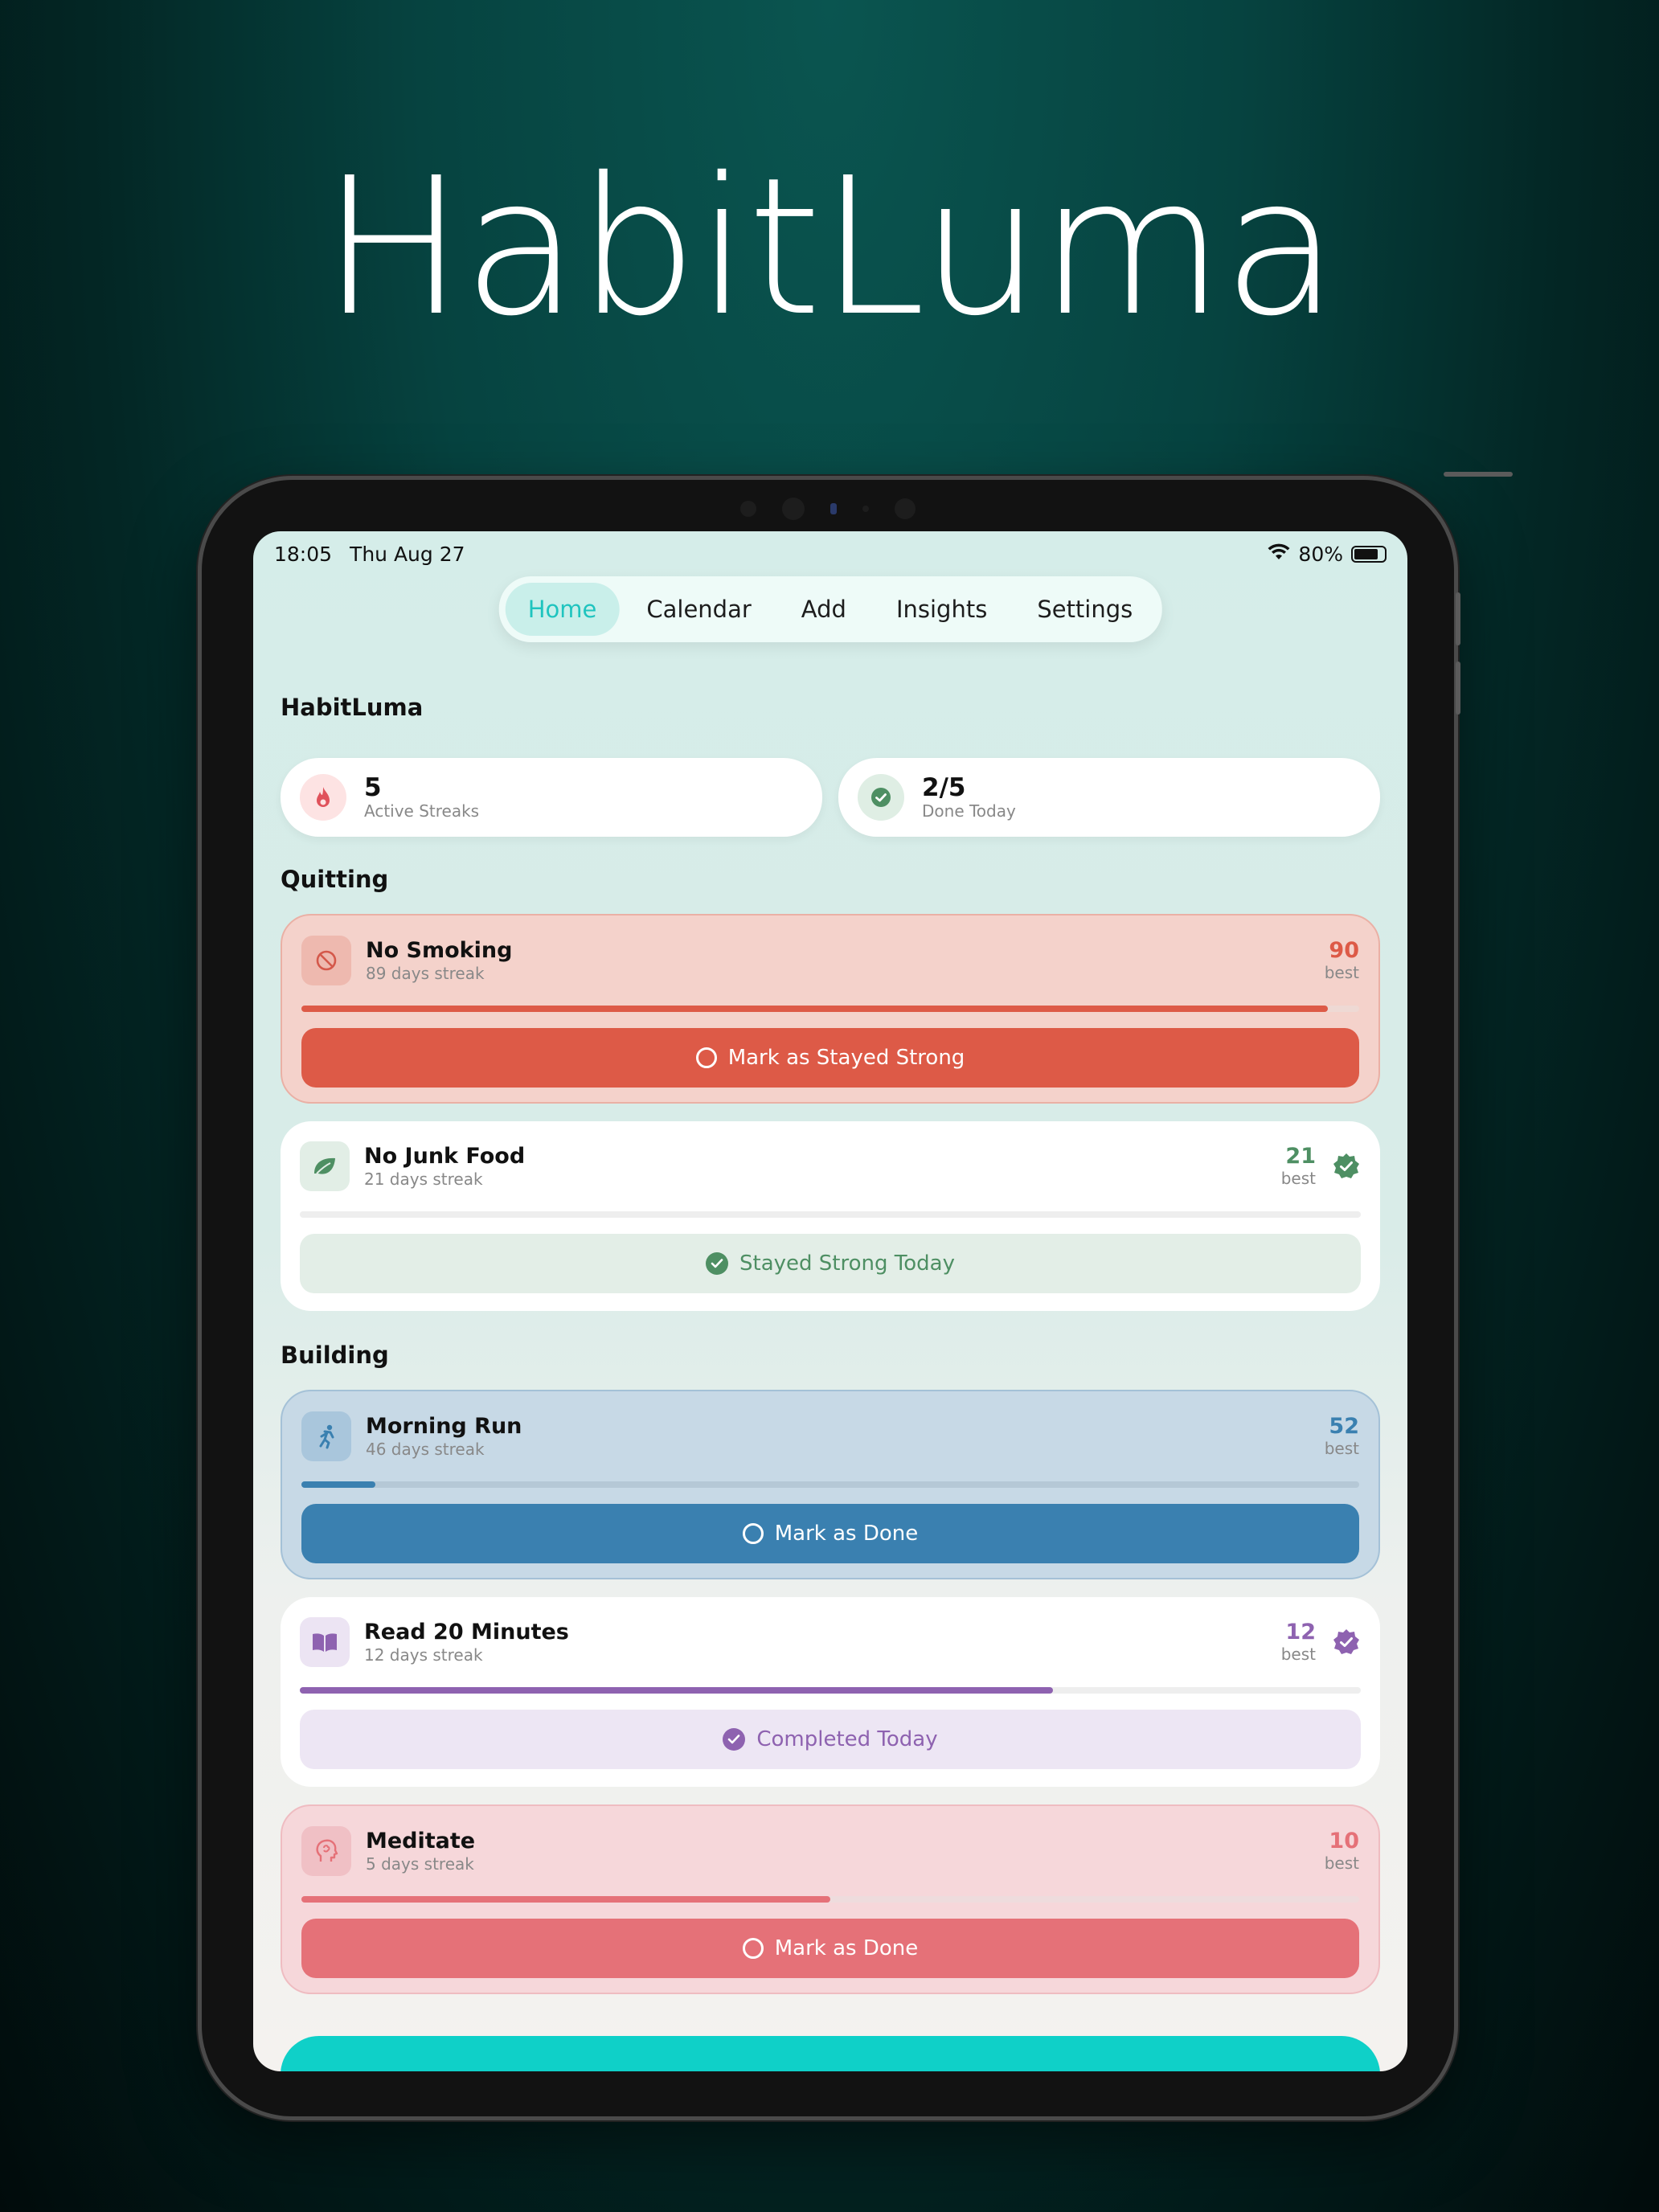  I want to click on habit-name: Meditate, so click(421, 1841).